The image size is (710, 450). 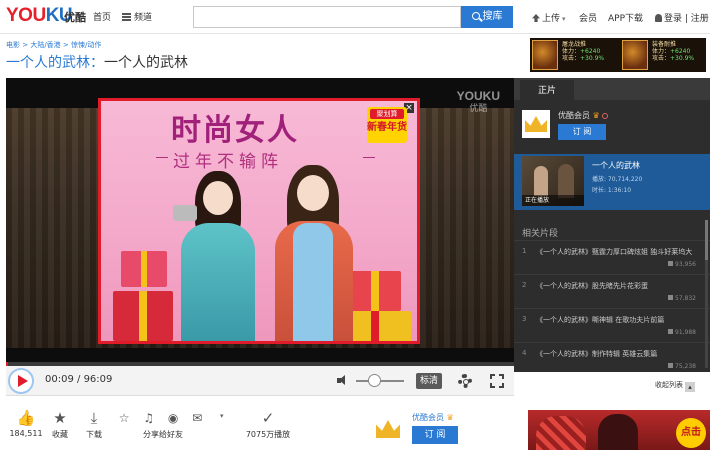 What do you see at coordinates (163, 418) in the screenshot?
I see `share-icons: ☆ ♫ ◉ ✉` at bounding box center [163, 418].